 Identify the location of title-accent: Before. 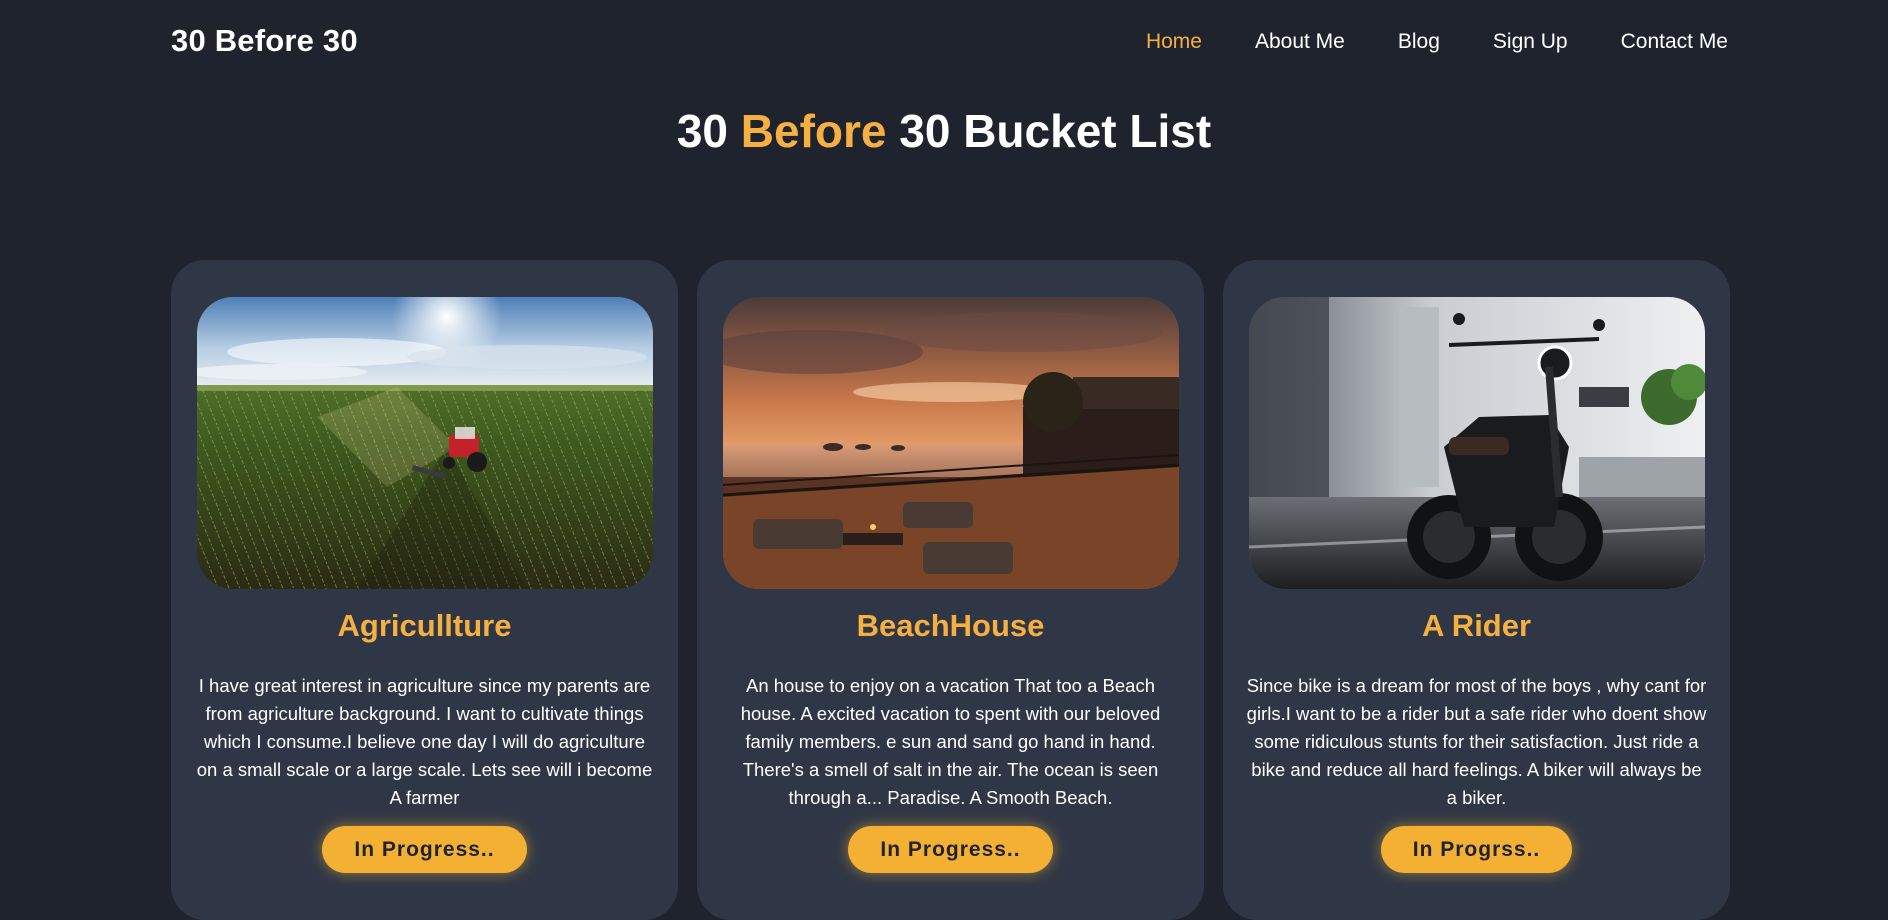
(813, 131).